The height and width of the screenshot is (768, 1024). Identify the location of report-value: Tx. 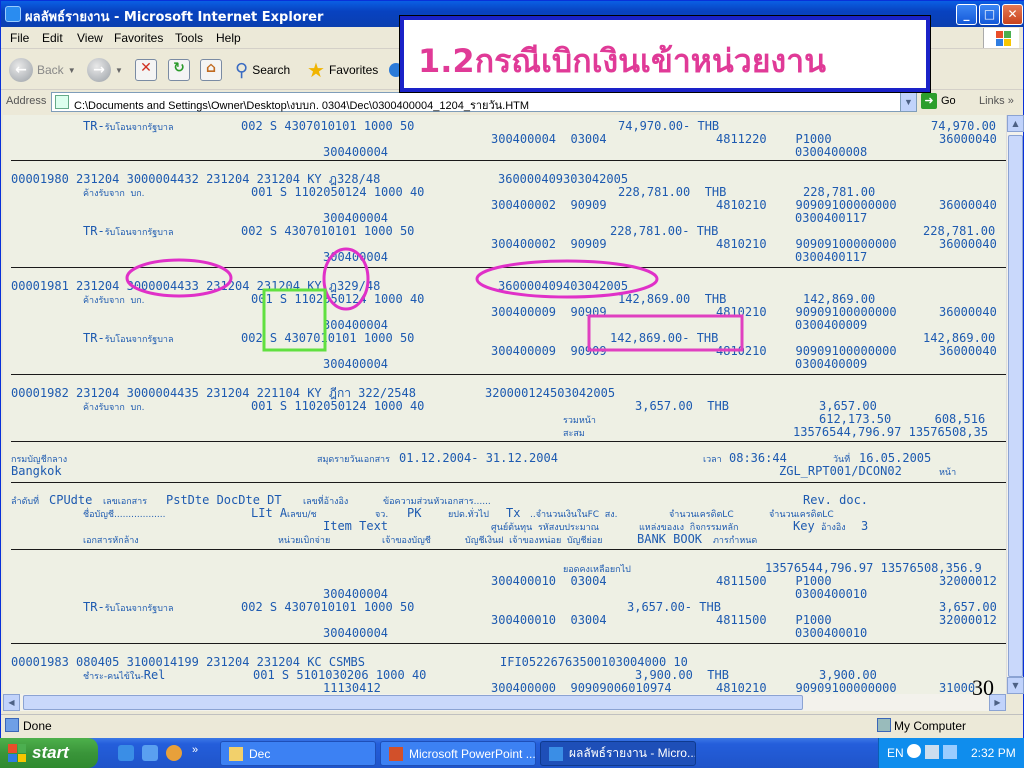
(513, 513).